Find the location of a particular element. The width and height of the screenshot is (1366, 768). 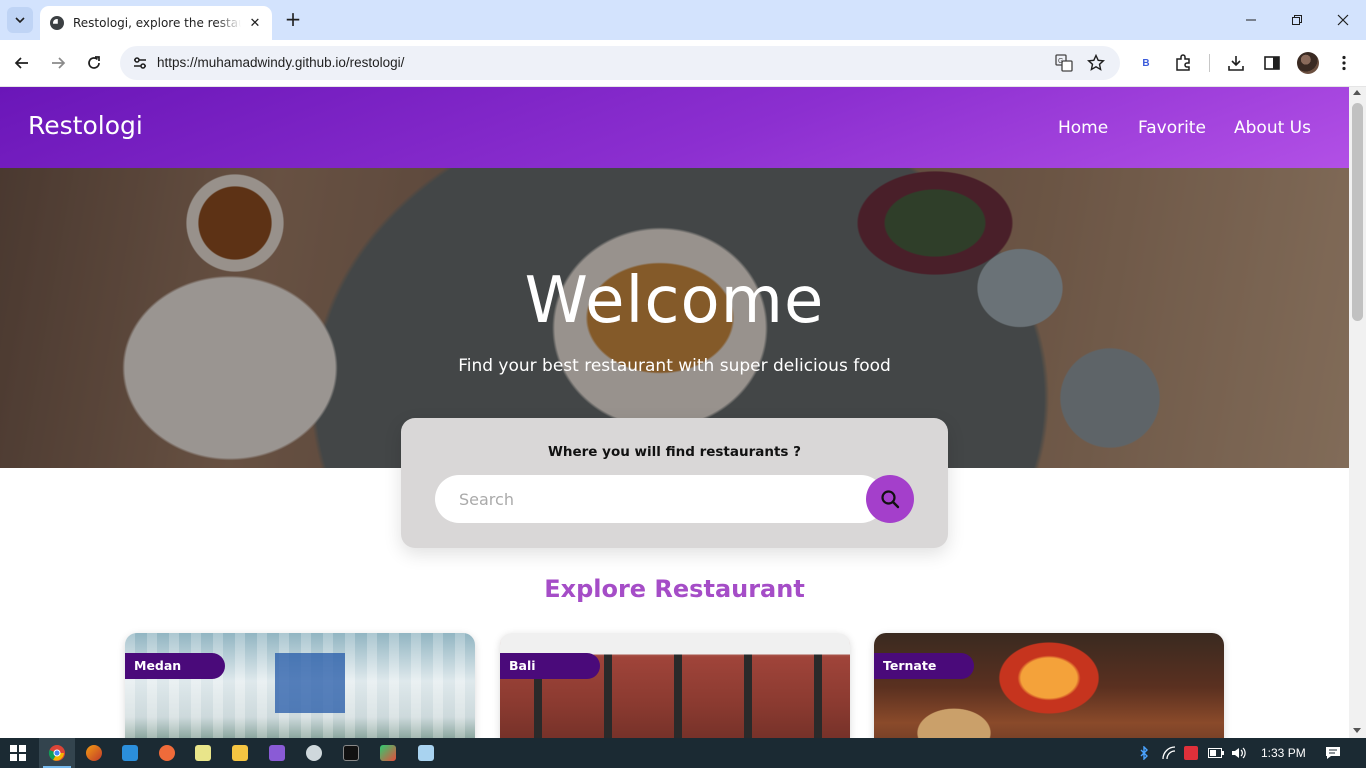

battery-icon is located at coordinates (1216, 753).